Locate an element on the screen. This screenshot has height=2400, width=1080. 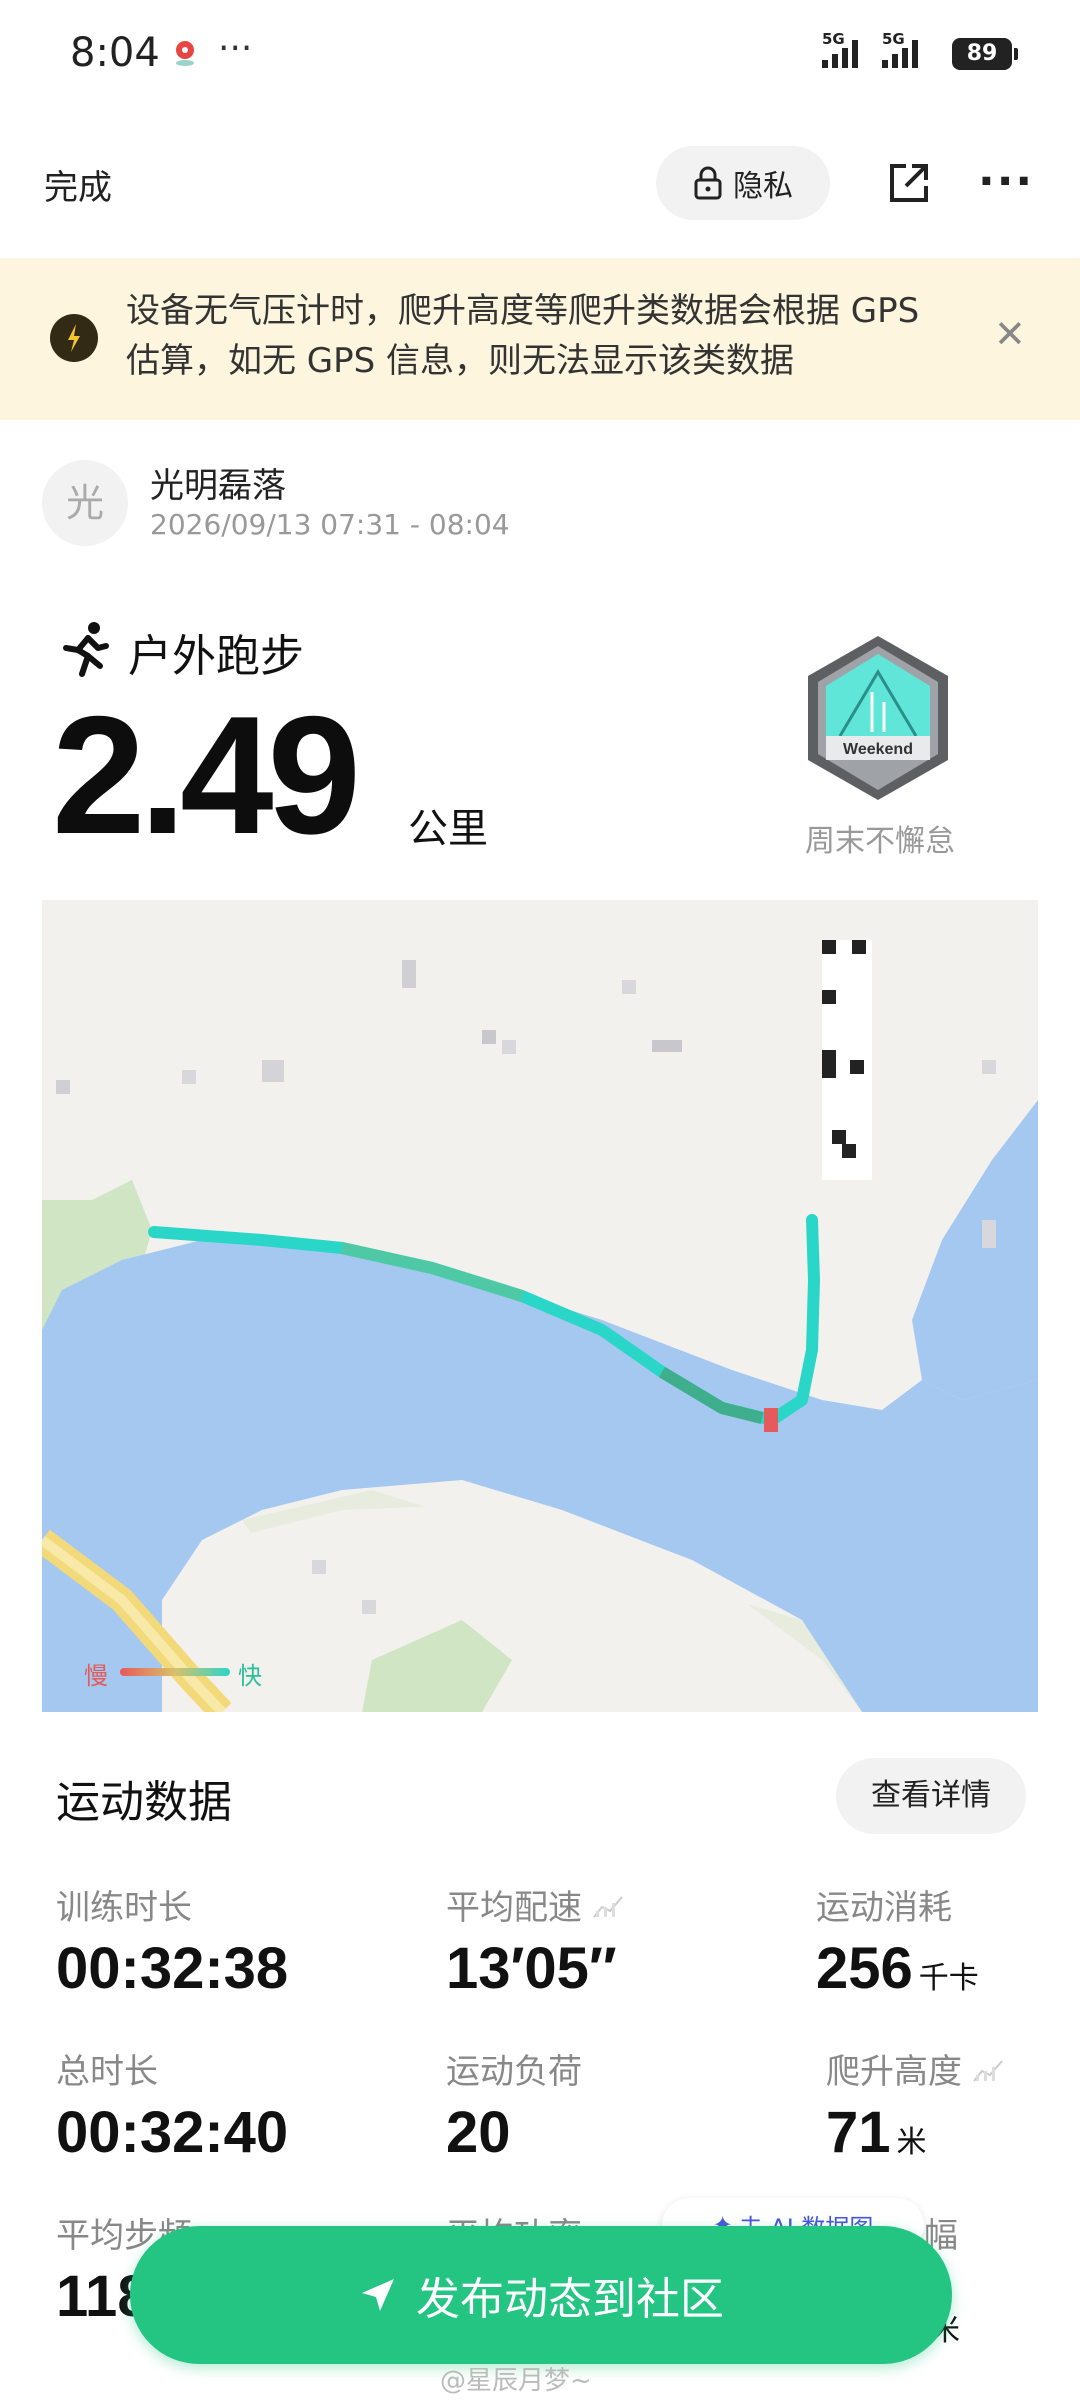
status-time: 8:04 is located at coordinates (115, 53).